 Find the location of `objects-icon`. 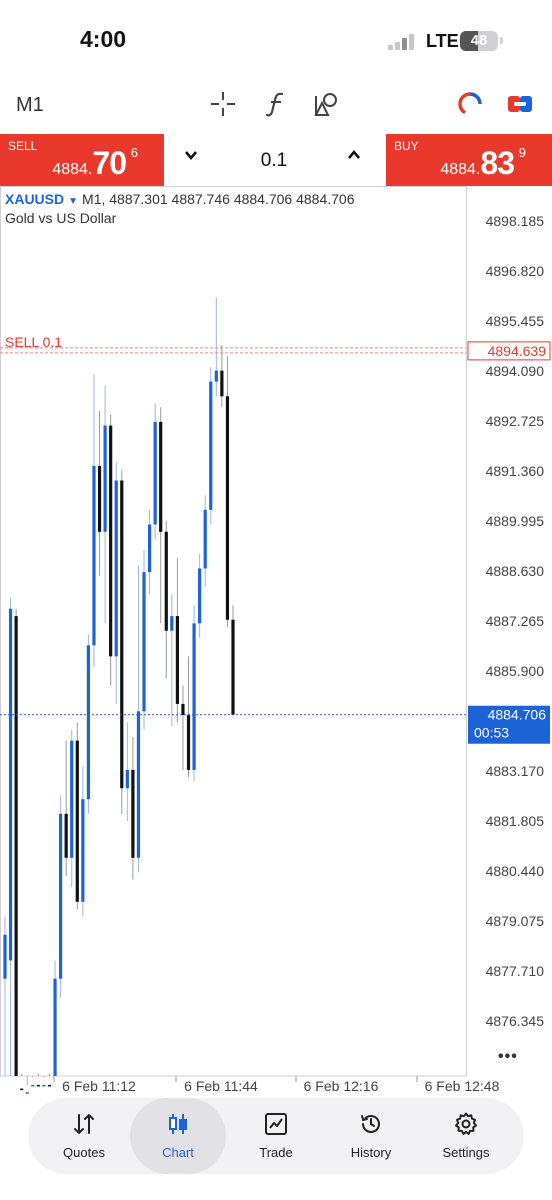

objects-icon is located at coordinates (327, 104).